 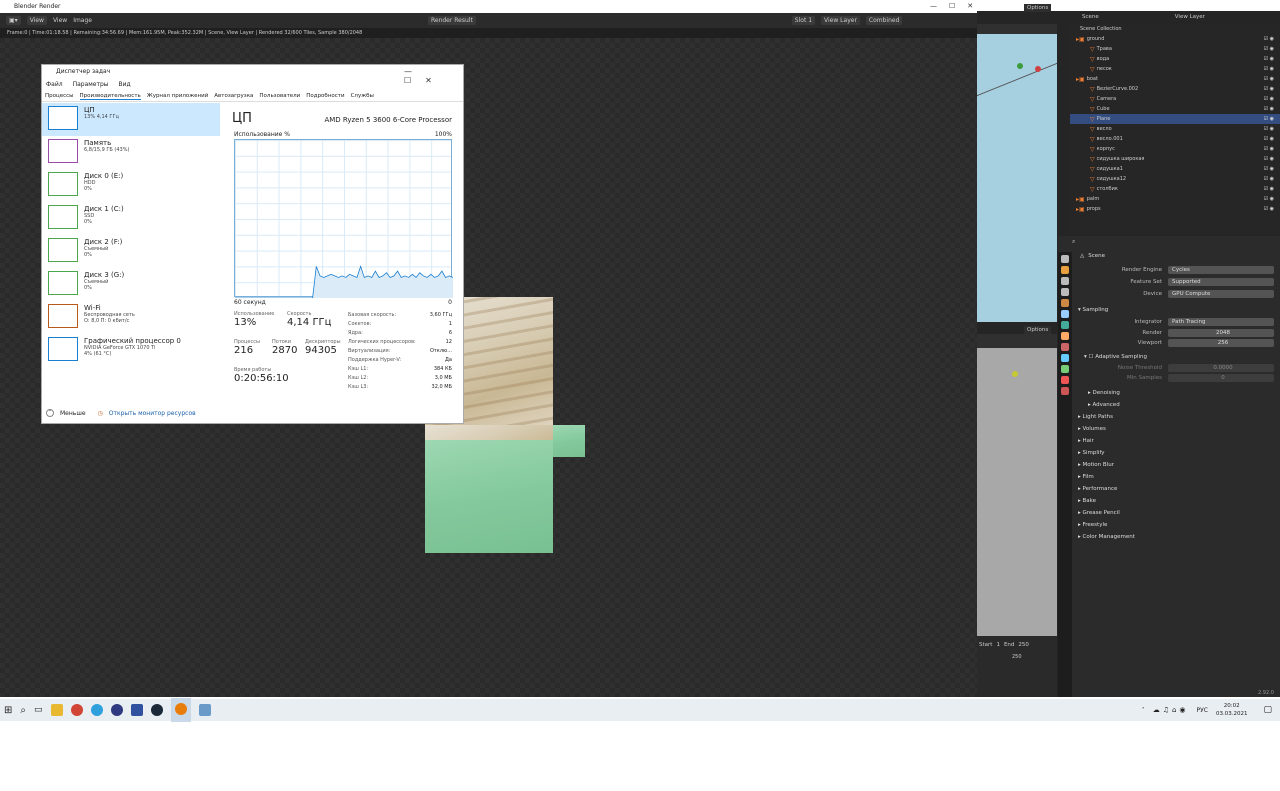 I want to click on task-manager-icon, so click(x=204, y=710).